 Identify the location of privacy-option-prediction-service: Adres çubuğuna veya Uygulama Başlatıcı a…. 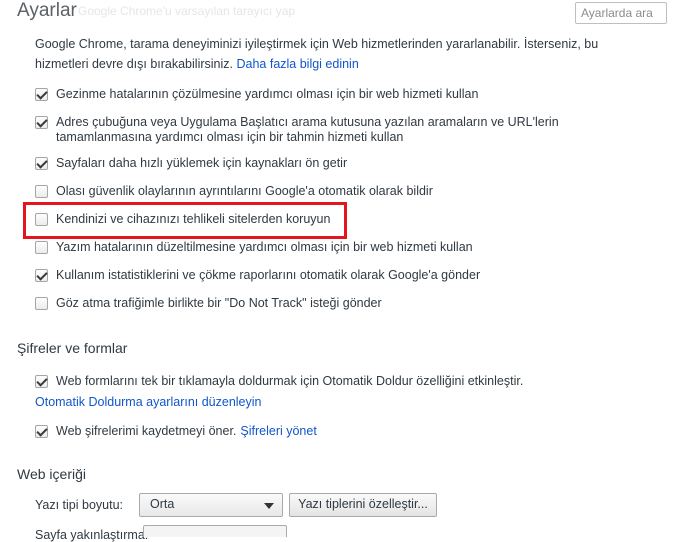
(335, 130).